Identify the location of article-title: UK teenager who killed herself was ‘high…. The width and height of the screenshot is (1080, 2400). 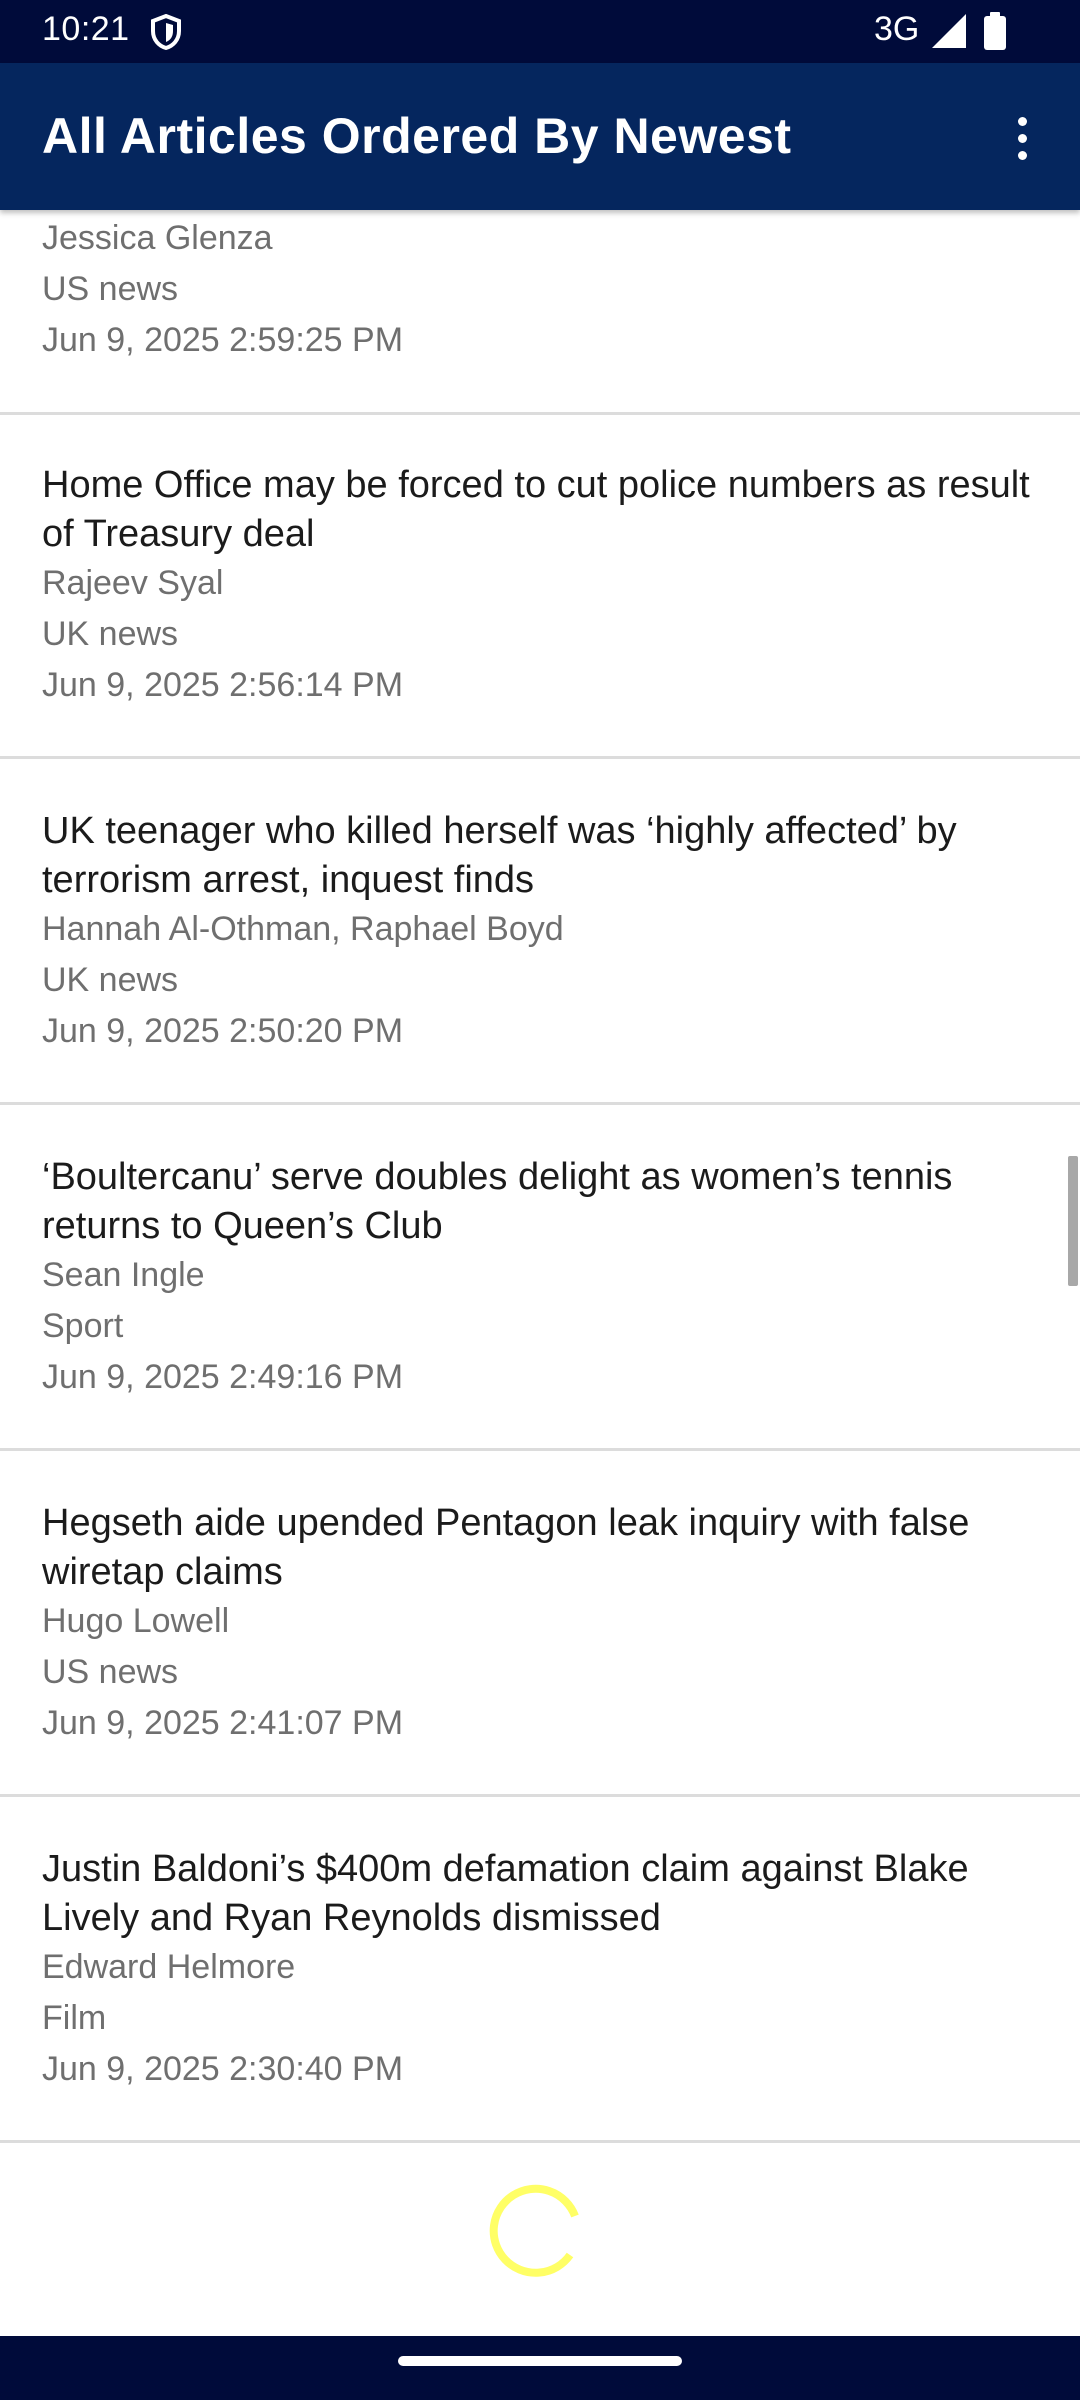
(499, 855).